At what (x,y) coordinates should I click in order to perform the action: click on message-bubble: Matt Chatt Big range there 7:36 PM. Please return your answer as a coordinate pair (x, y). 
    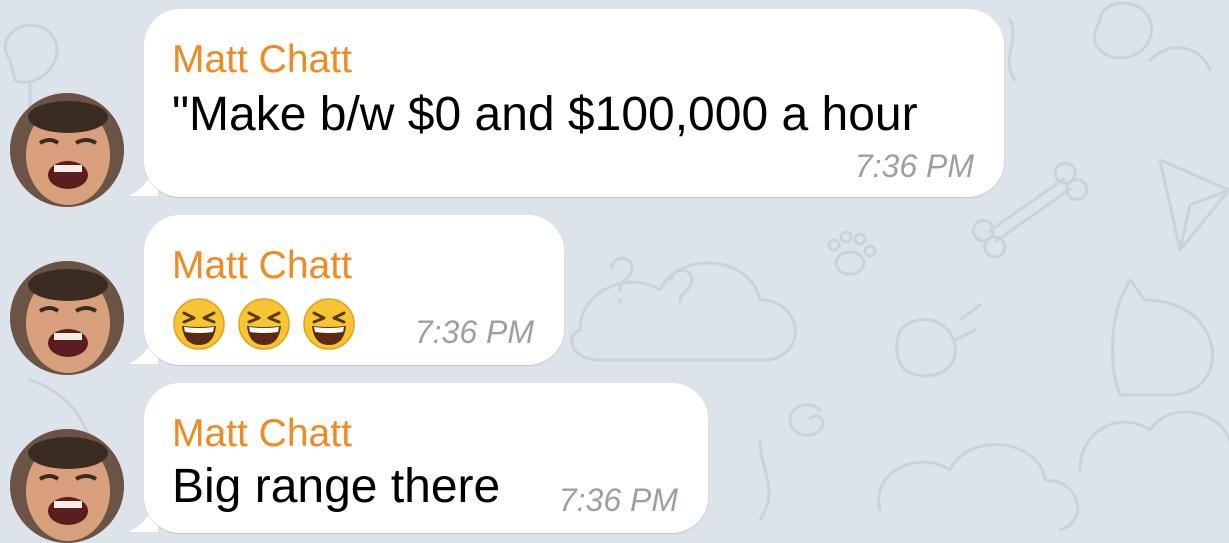
    Looking at the image, I should click on (426, 458).